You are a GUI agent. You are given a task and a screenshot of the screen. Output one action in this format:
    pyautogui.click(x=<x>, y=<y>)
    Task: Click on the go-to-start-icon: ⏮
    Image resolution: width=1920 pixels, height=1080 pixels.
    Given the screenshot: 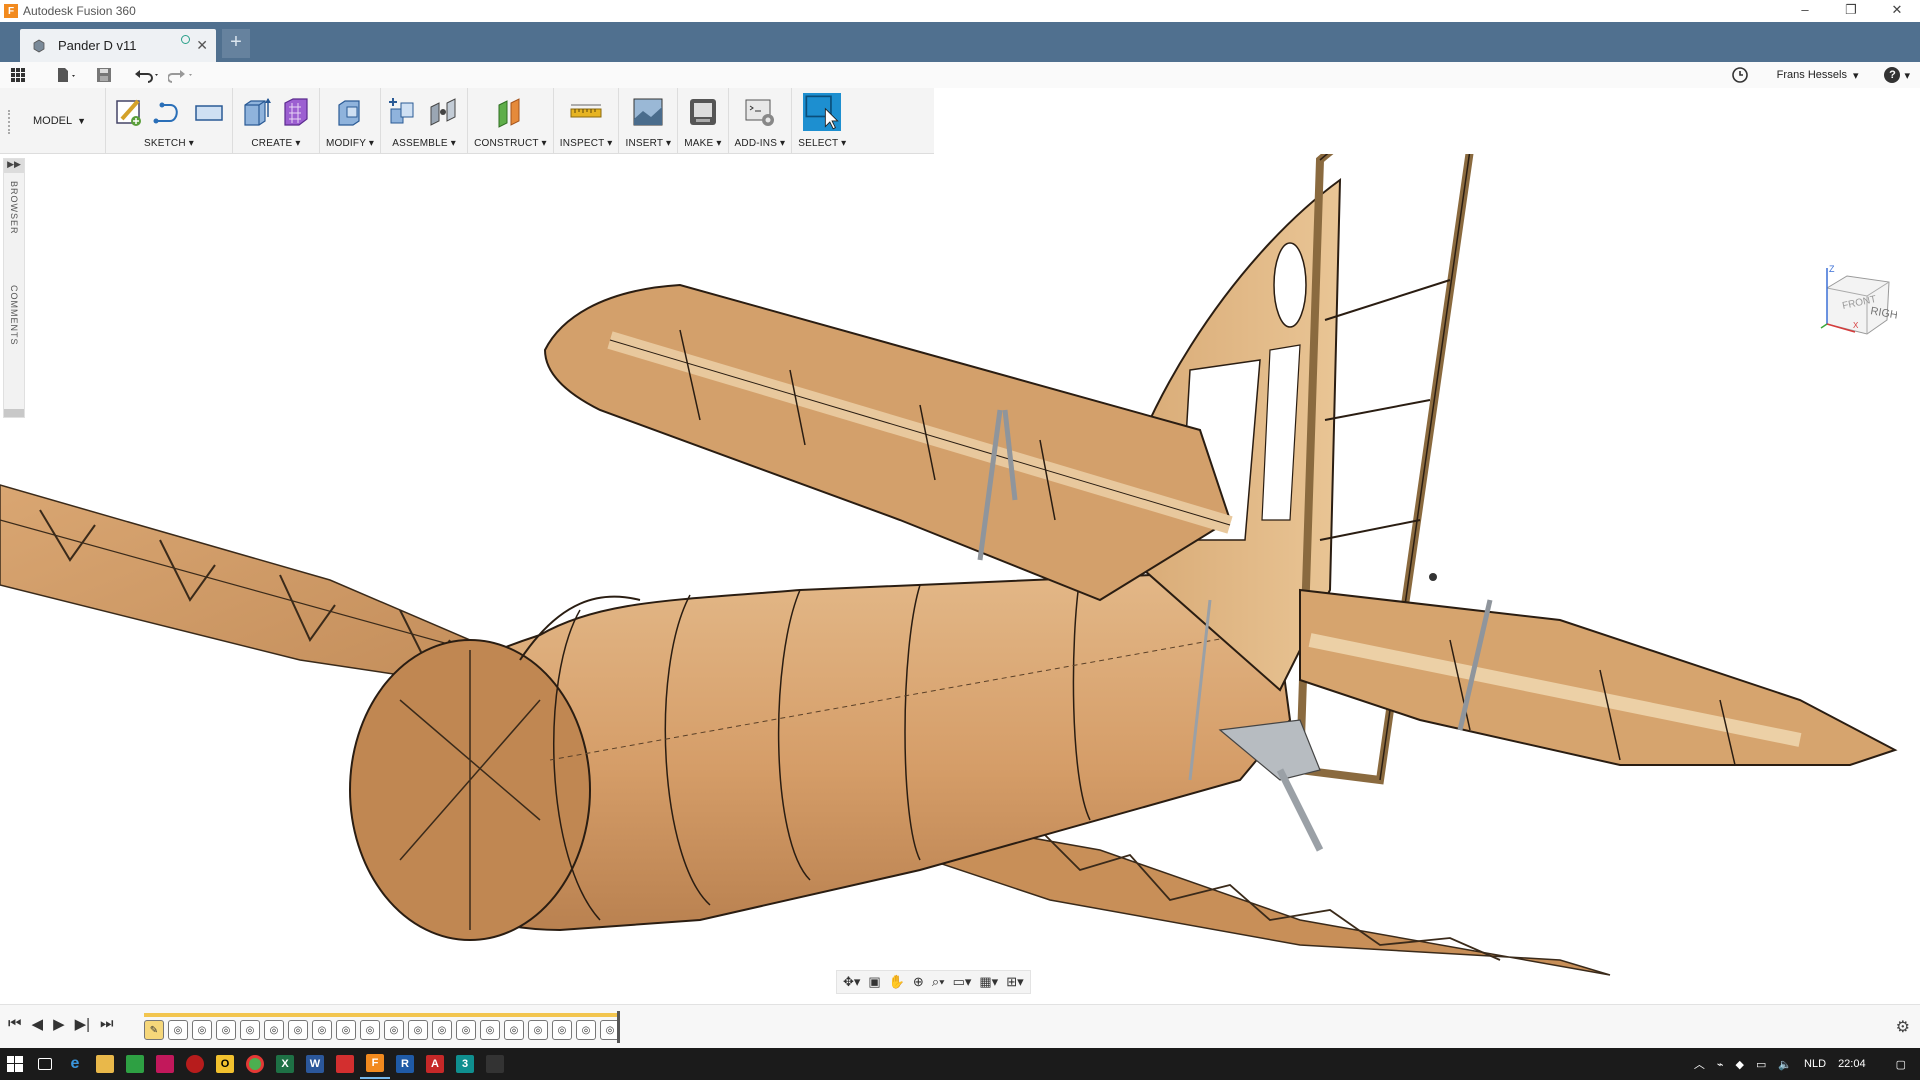 What is the action you would take?
    pyautogui.click(x=15, y=1024)
    